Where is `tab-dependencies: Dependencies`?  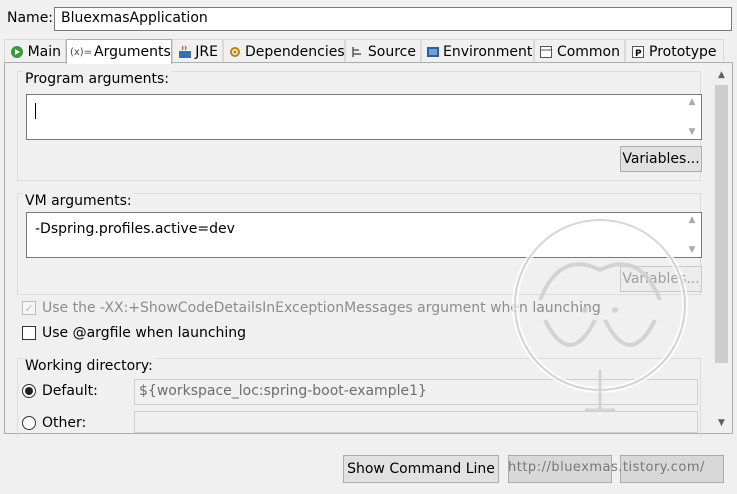 tab-dependencies: Dependencies is located at coordinates (284, 51).